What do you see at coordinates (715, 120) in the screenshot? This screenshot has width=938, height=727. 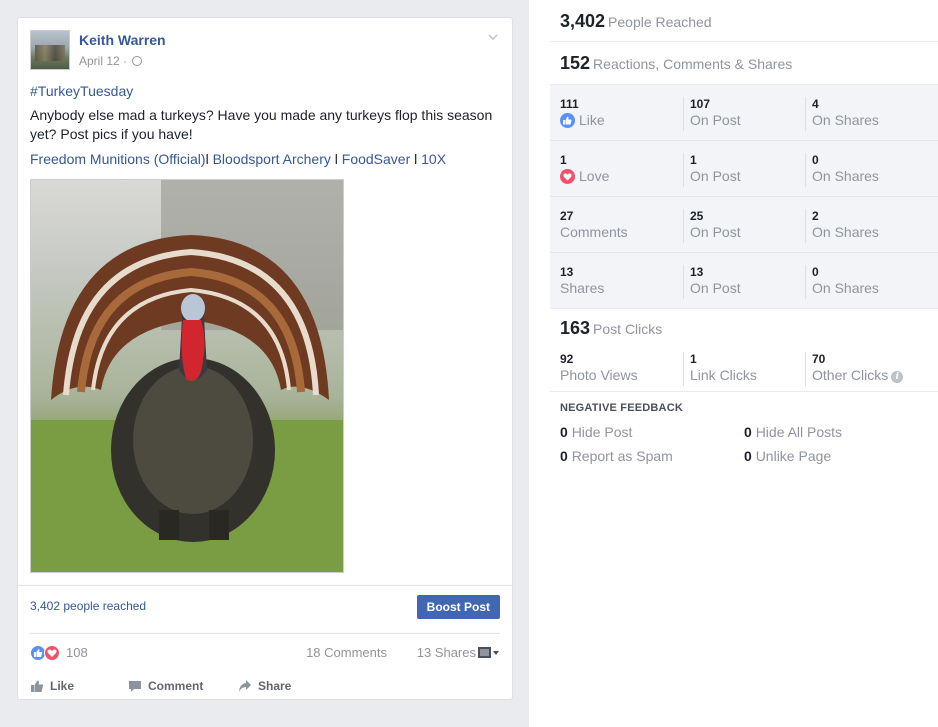 I see `like-on-post-label: On Post` at bounding box center [715, 120].